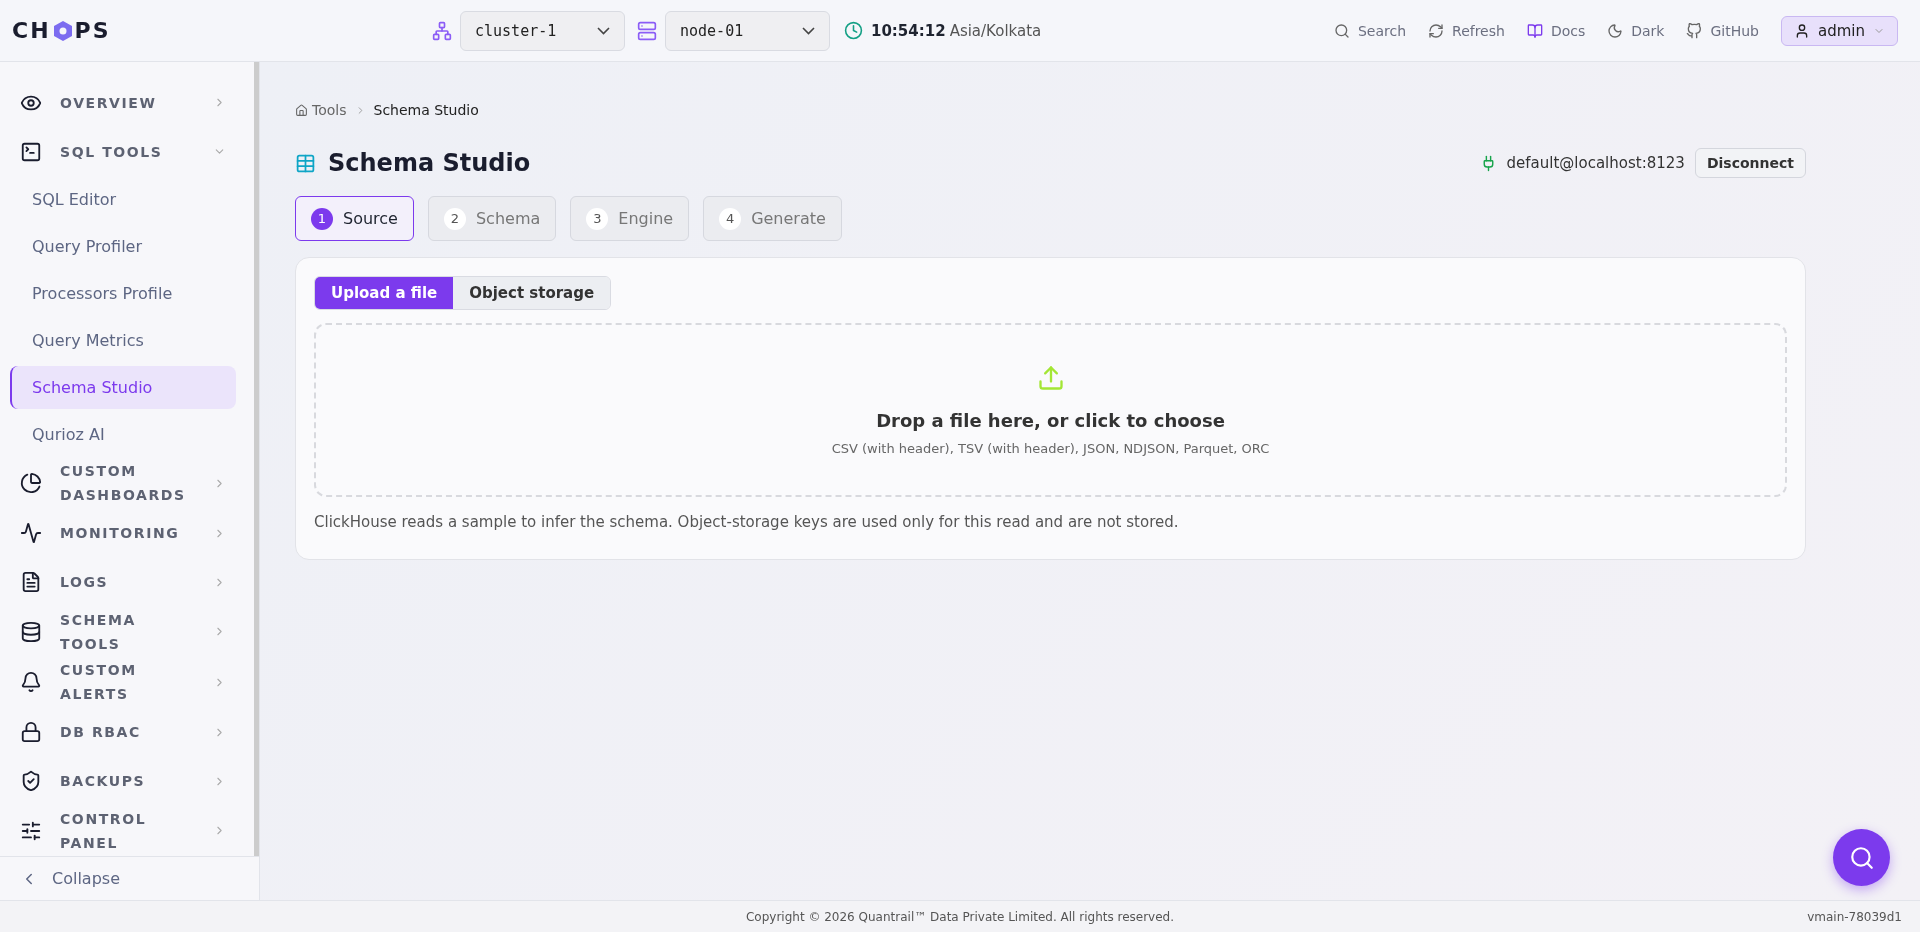  I want to click on version-text: vmain-78039d1, so click(1854, 916).